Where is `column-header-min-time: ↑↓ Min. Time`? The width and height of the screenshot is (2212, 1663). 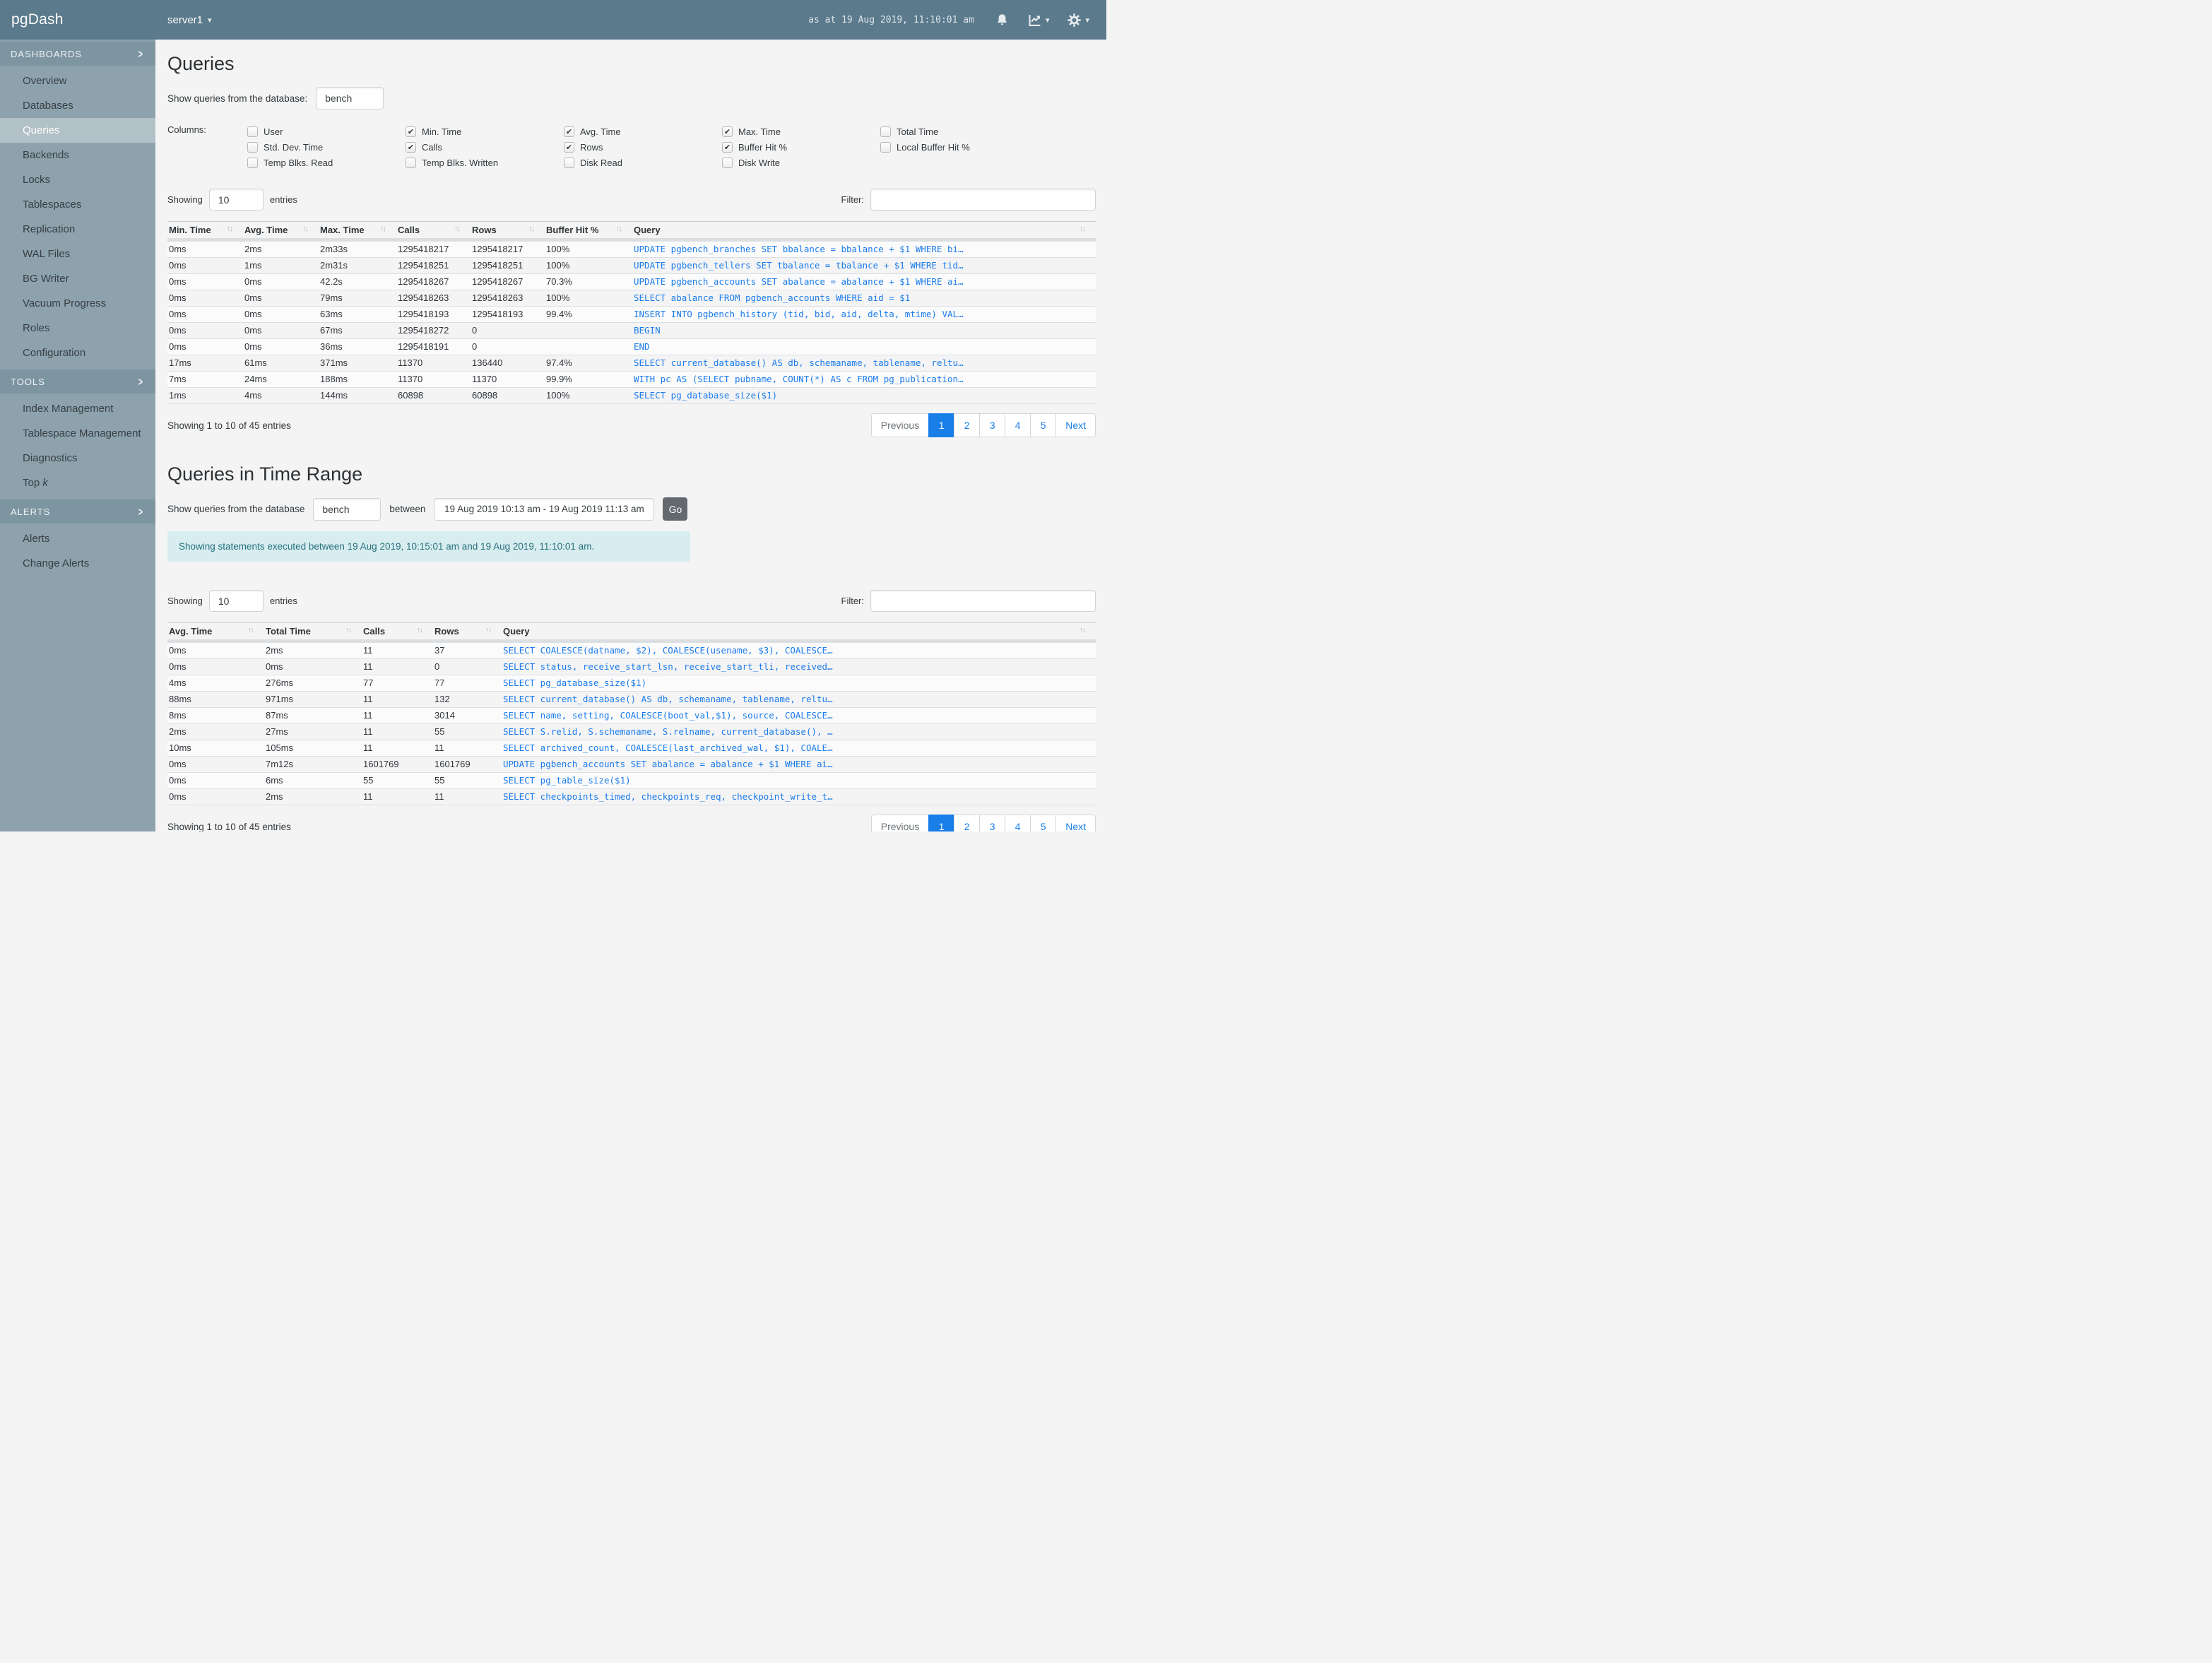
column-header-min-time: ↑↓ Min. Time is located at coordinates (205, 232).